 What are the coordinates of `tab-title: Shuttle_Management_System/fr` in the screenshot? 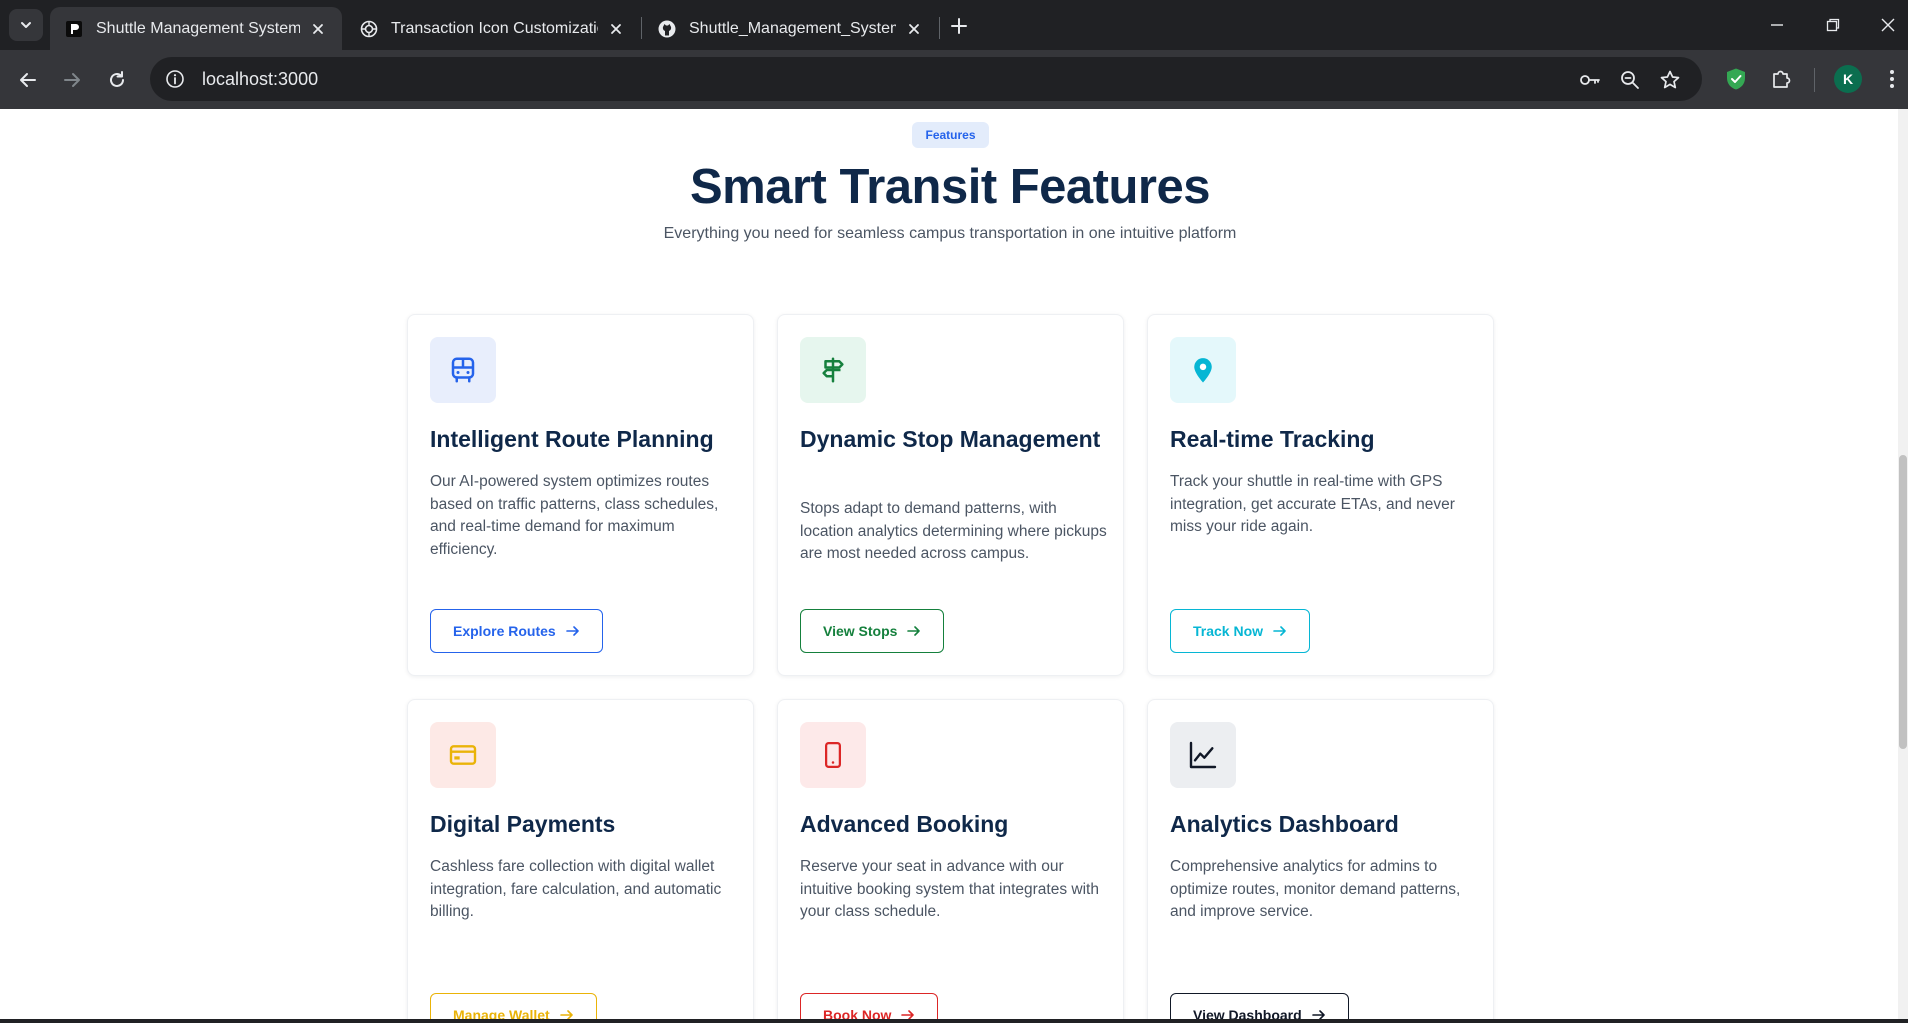 It's located at (792, 28).